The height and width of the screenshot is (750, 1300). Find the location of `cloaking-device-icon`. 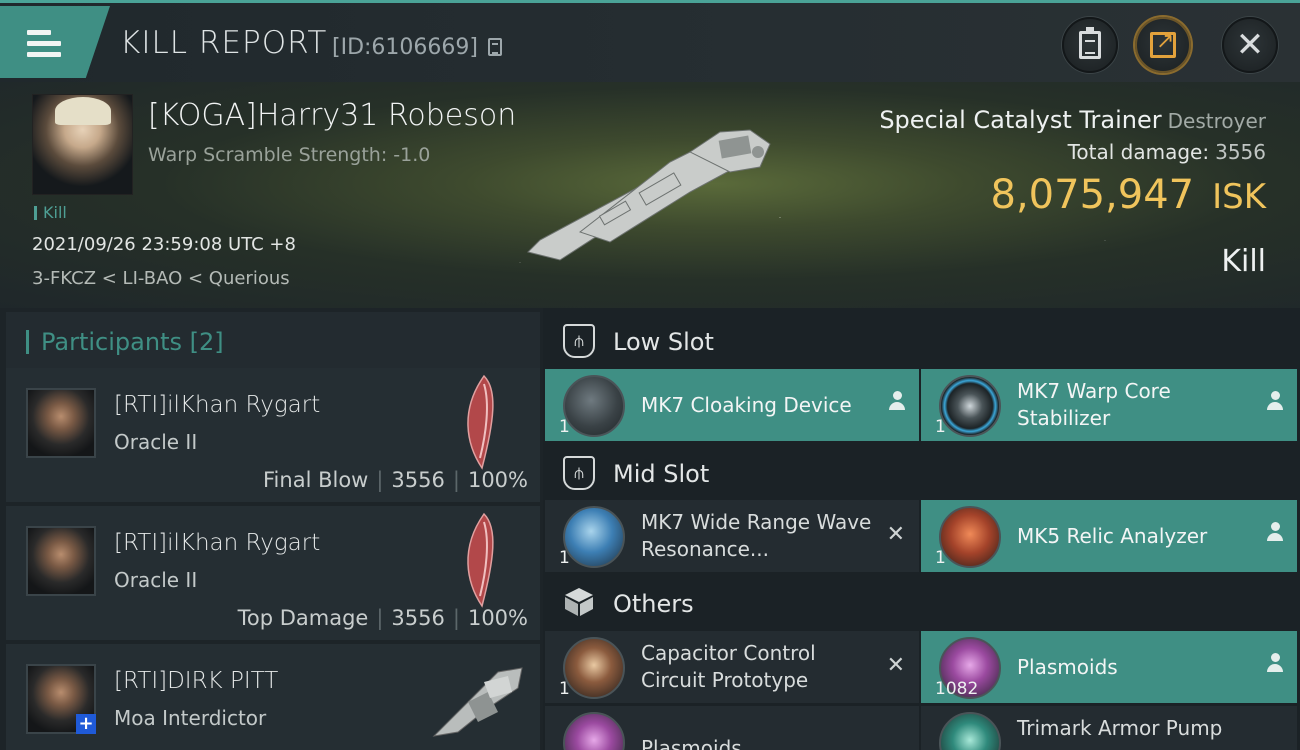

cloaking-device-icon is located at coordinates (594, 406).